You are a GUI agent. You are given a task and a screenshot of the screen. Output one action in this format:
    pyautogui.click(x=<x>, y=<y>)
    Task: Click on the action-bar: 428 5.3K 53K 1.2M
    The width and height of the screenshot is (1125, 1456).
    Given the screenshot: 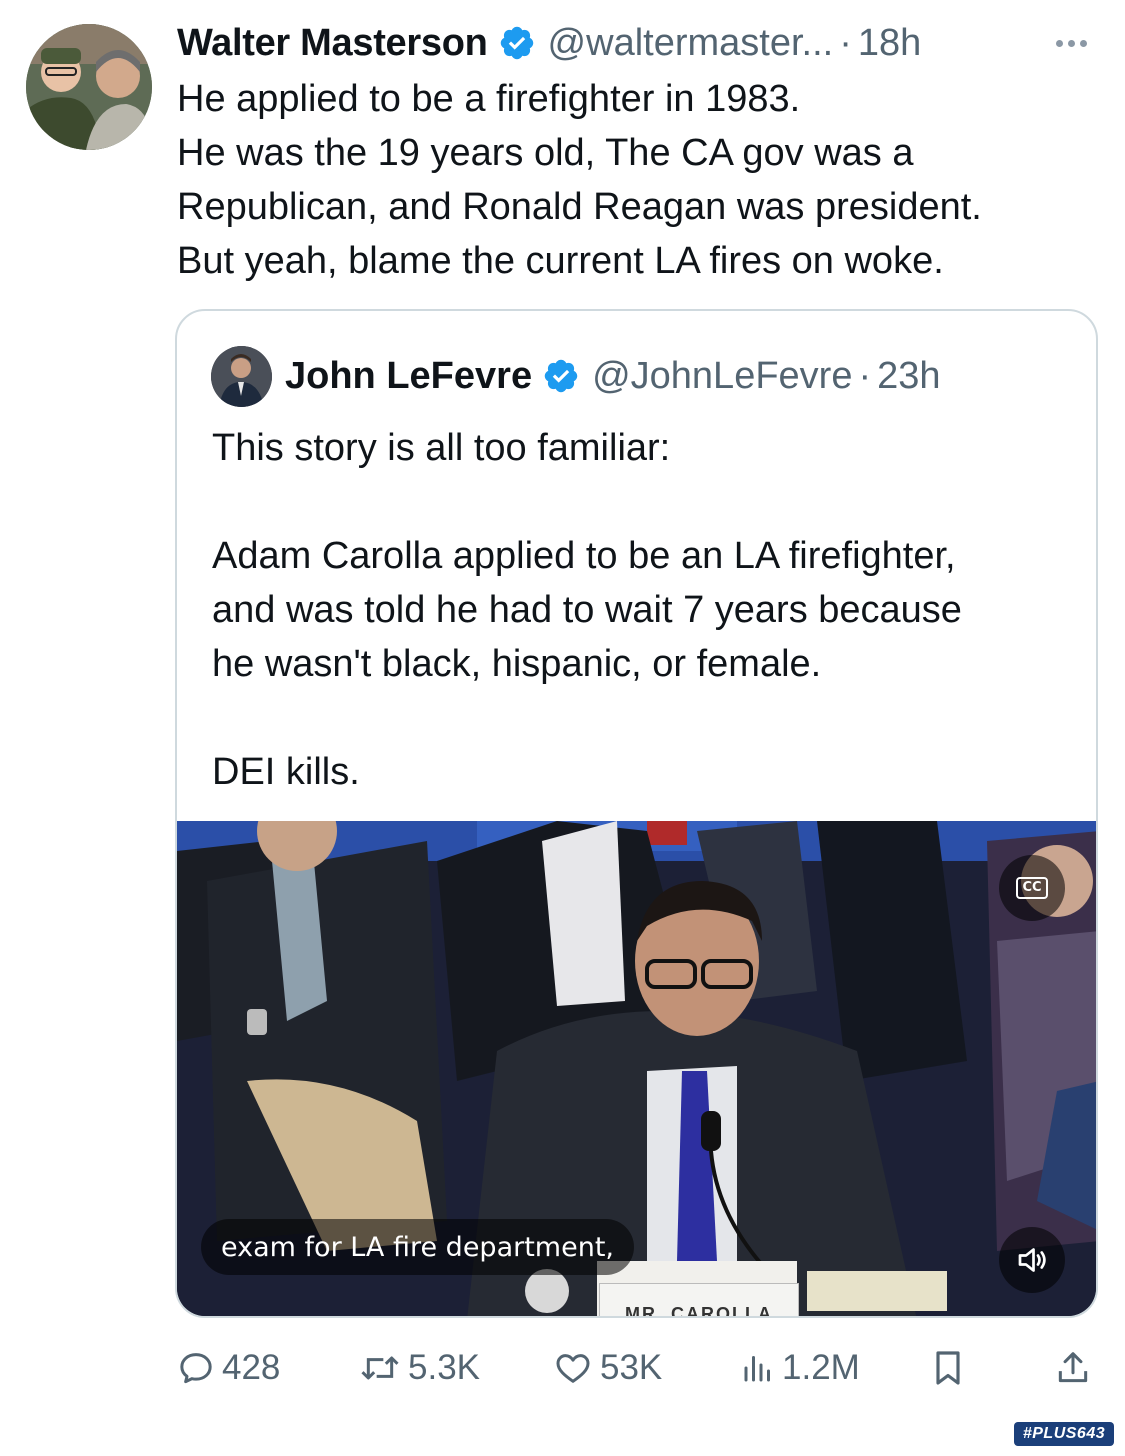 What is the action you would take?
    pyautogui.click(x=636, y=1368)
    